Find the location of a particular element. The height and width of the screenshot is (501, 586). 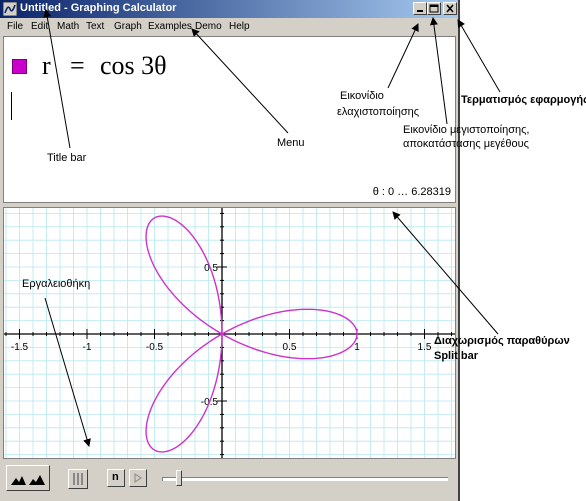

equation-rhs: cos 3θ is located at coordinates (133, 66).